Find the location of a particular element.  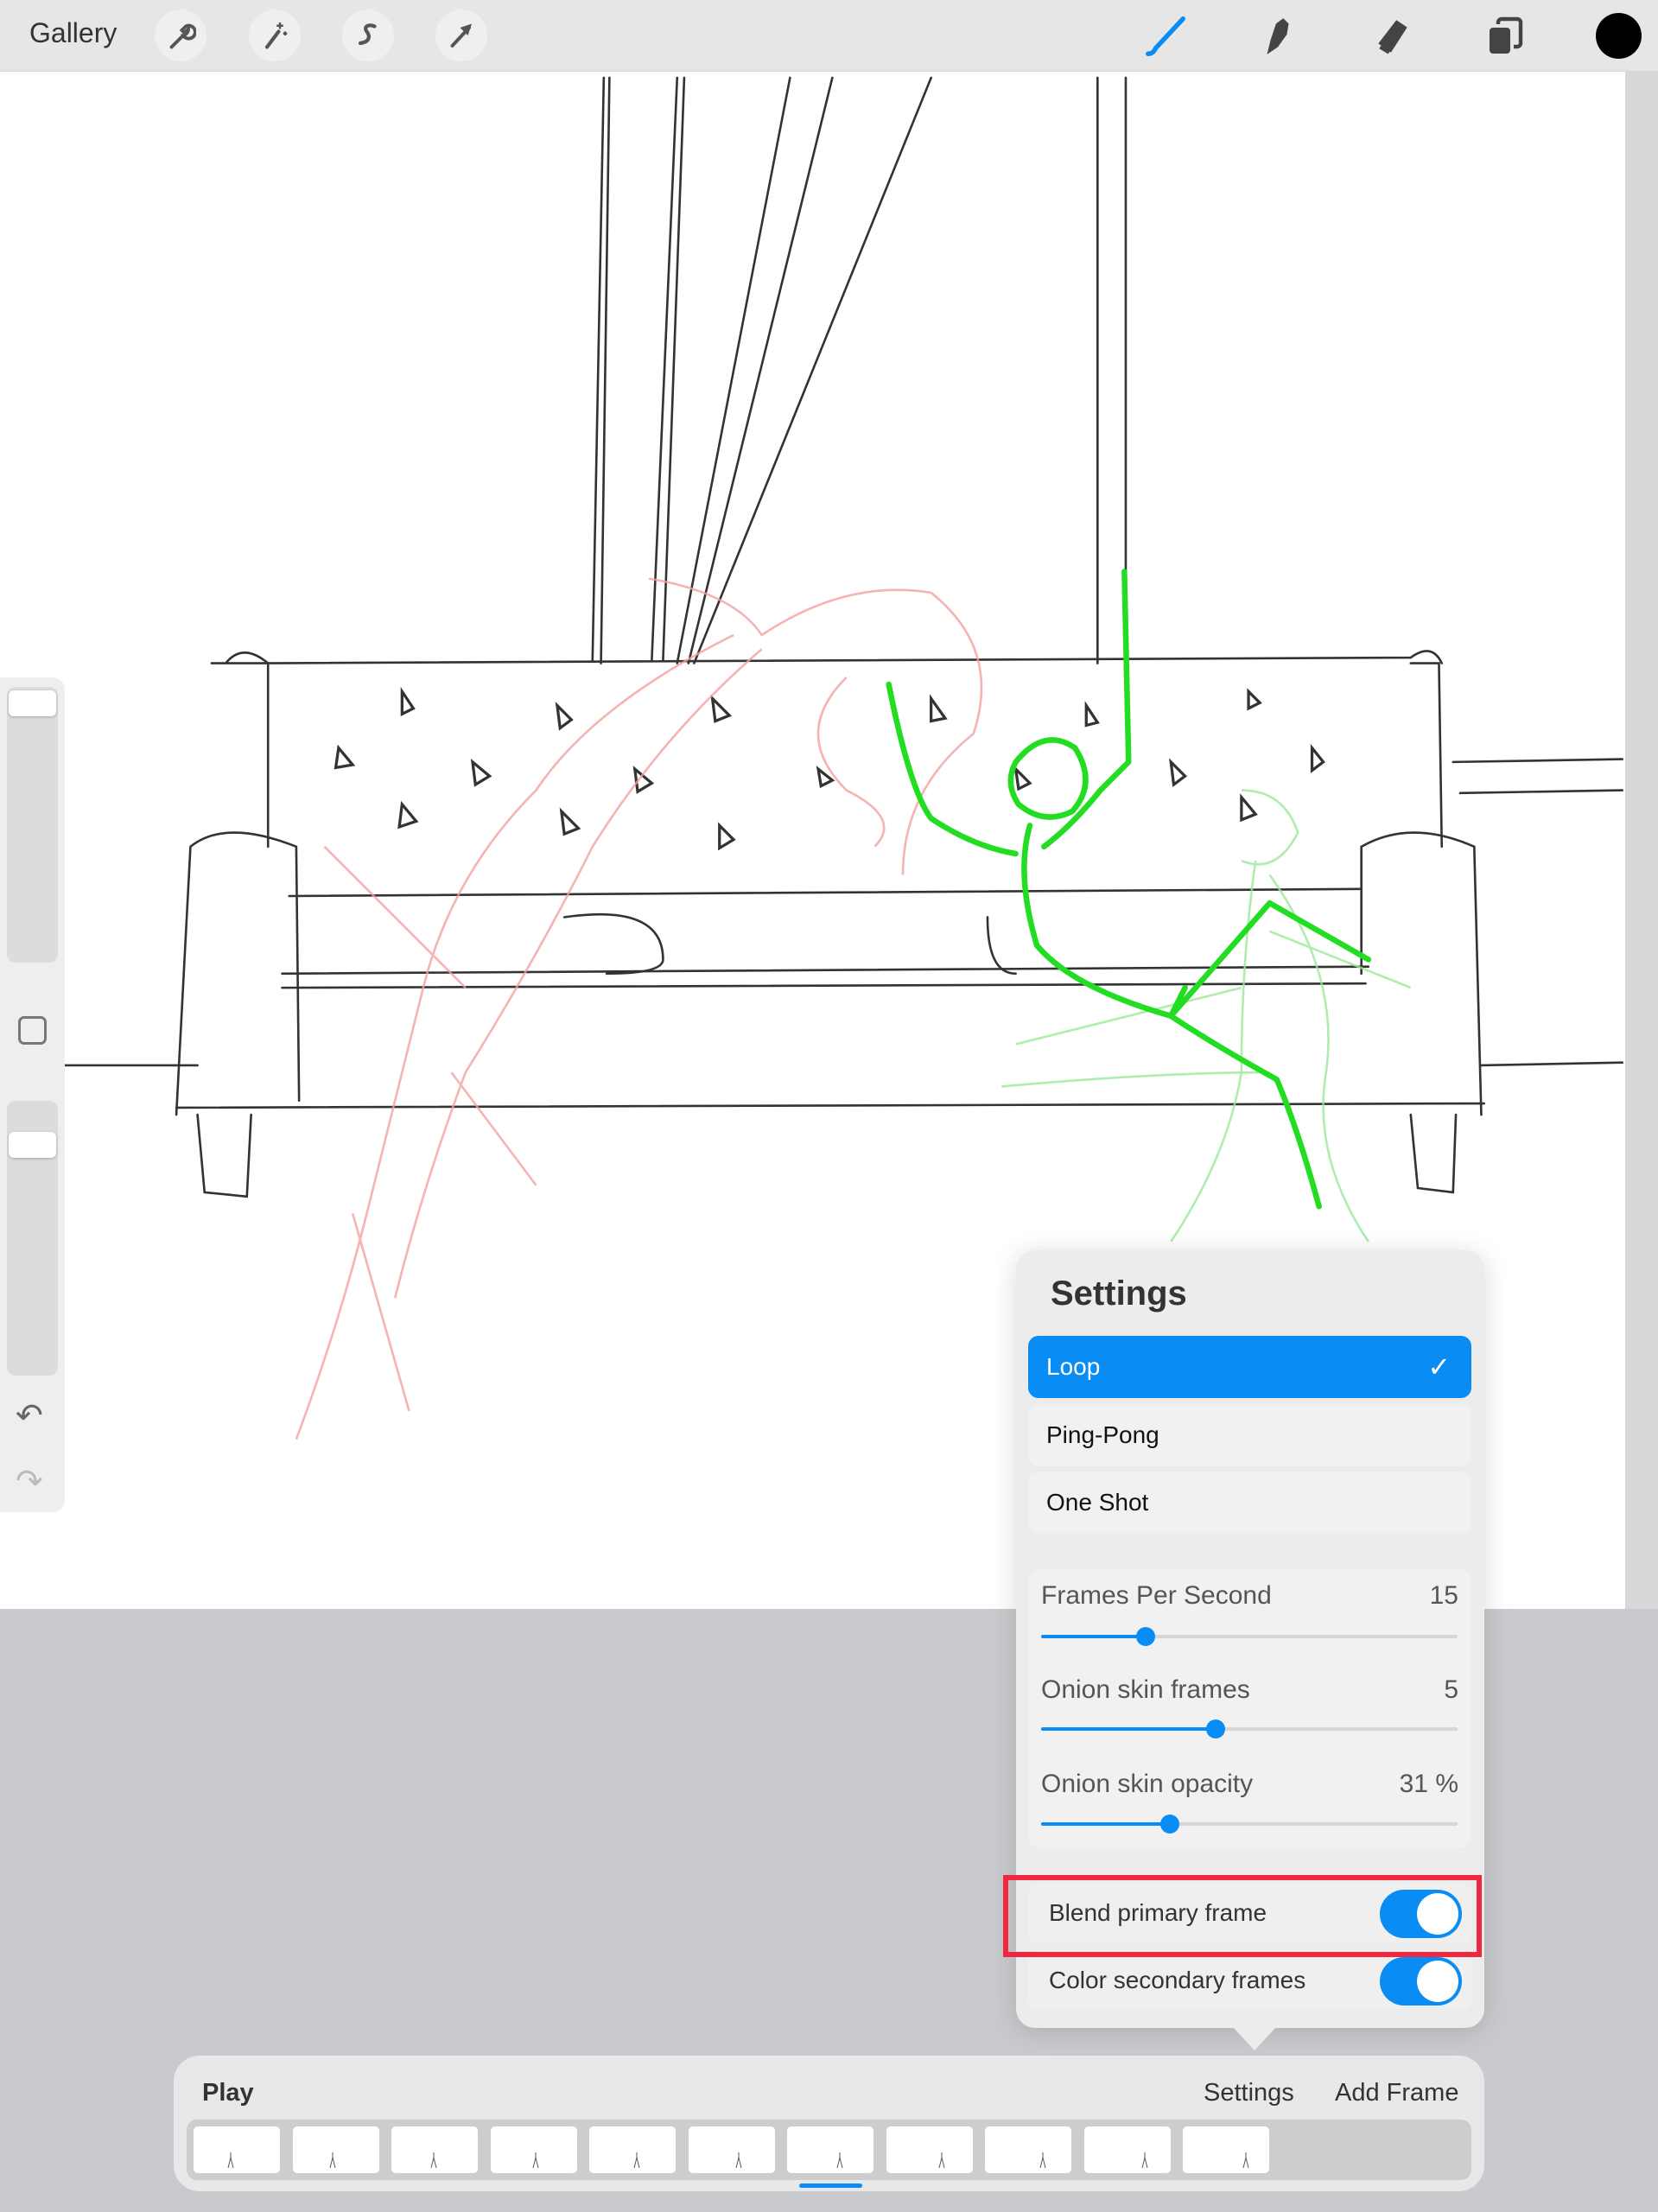

gallery-button: Gallery is located at coordinates (73, 33).